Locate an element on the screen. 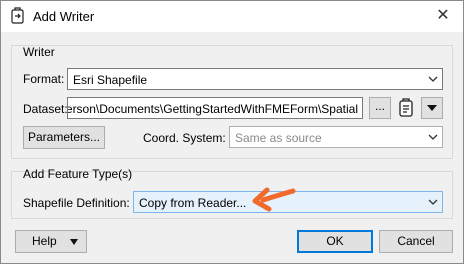  ok-button: OK is located at coordinates (335, 241).